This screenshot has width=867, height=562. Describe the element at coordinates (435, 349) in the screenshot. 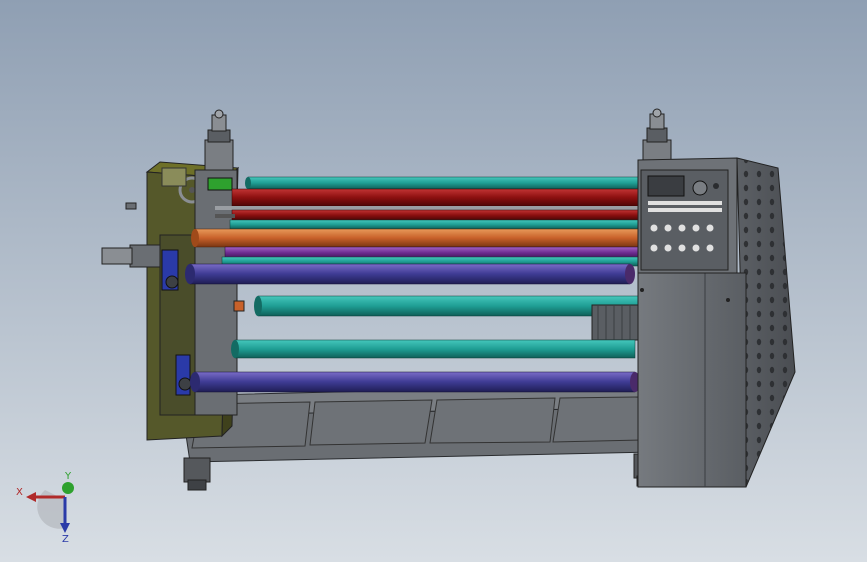

I see `roller-teal-bottom` at that location.